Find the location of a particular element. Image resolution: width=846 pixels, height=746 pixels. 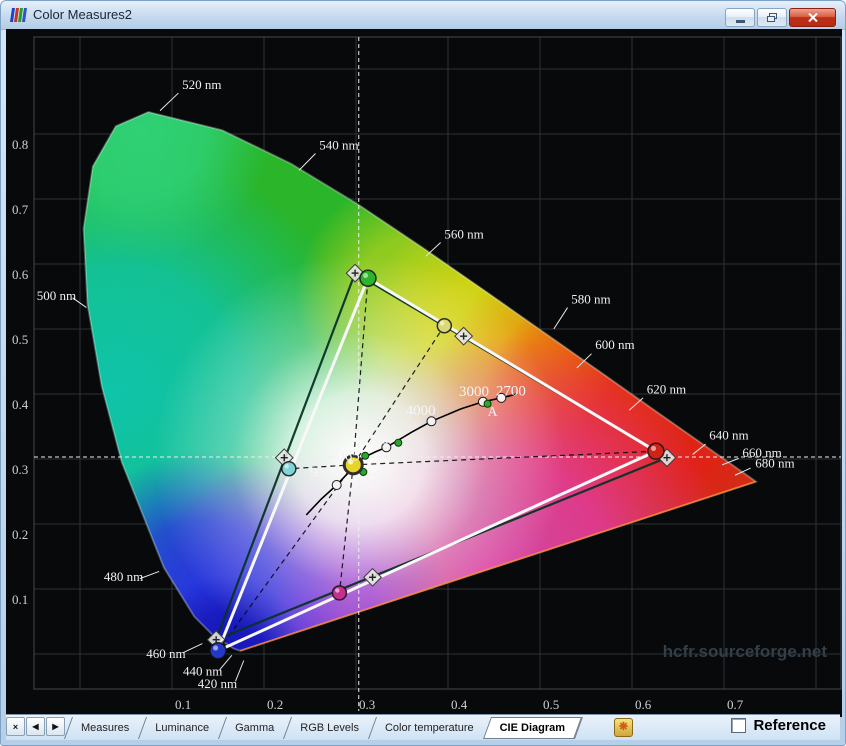

hcfr-app-icon is located at coordinates (18, 15).